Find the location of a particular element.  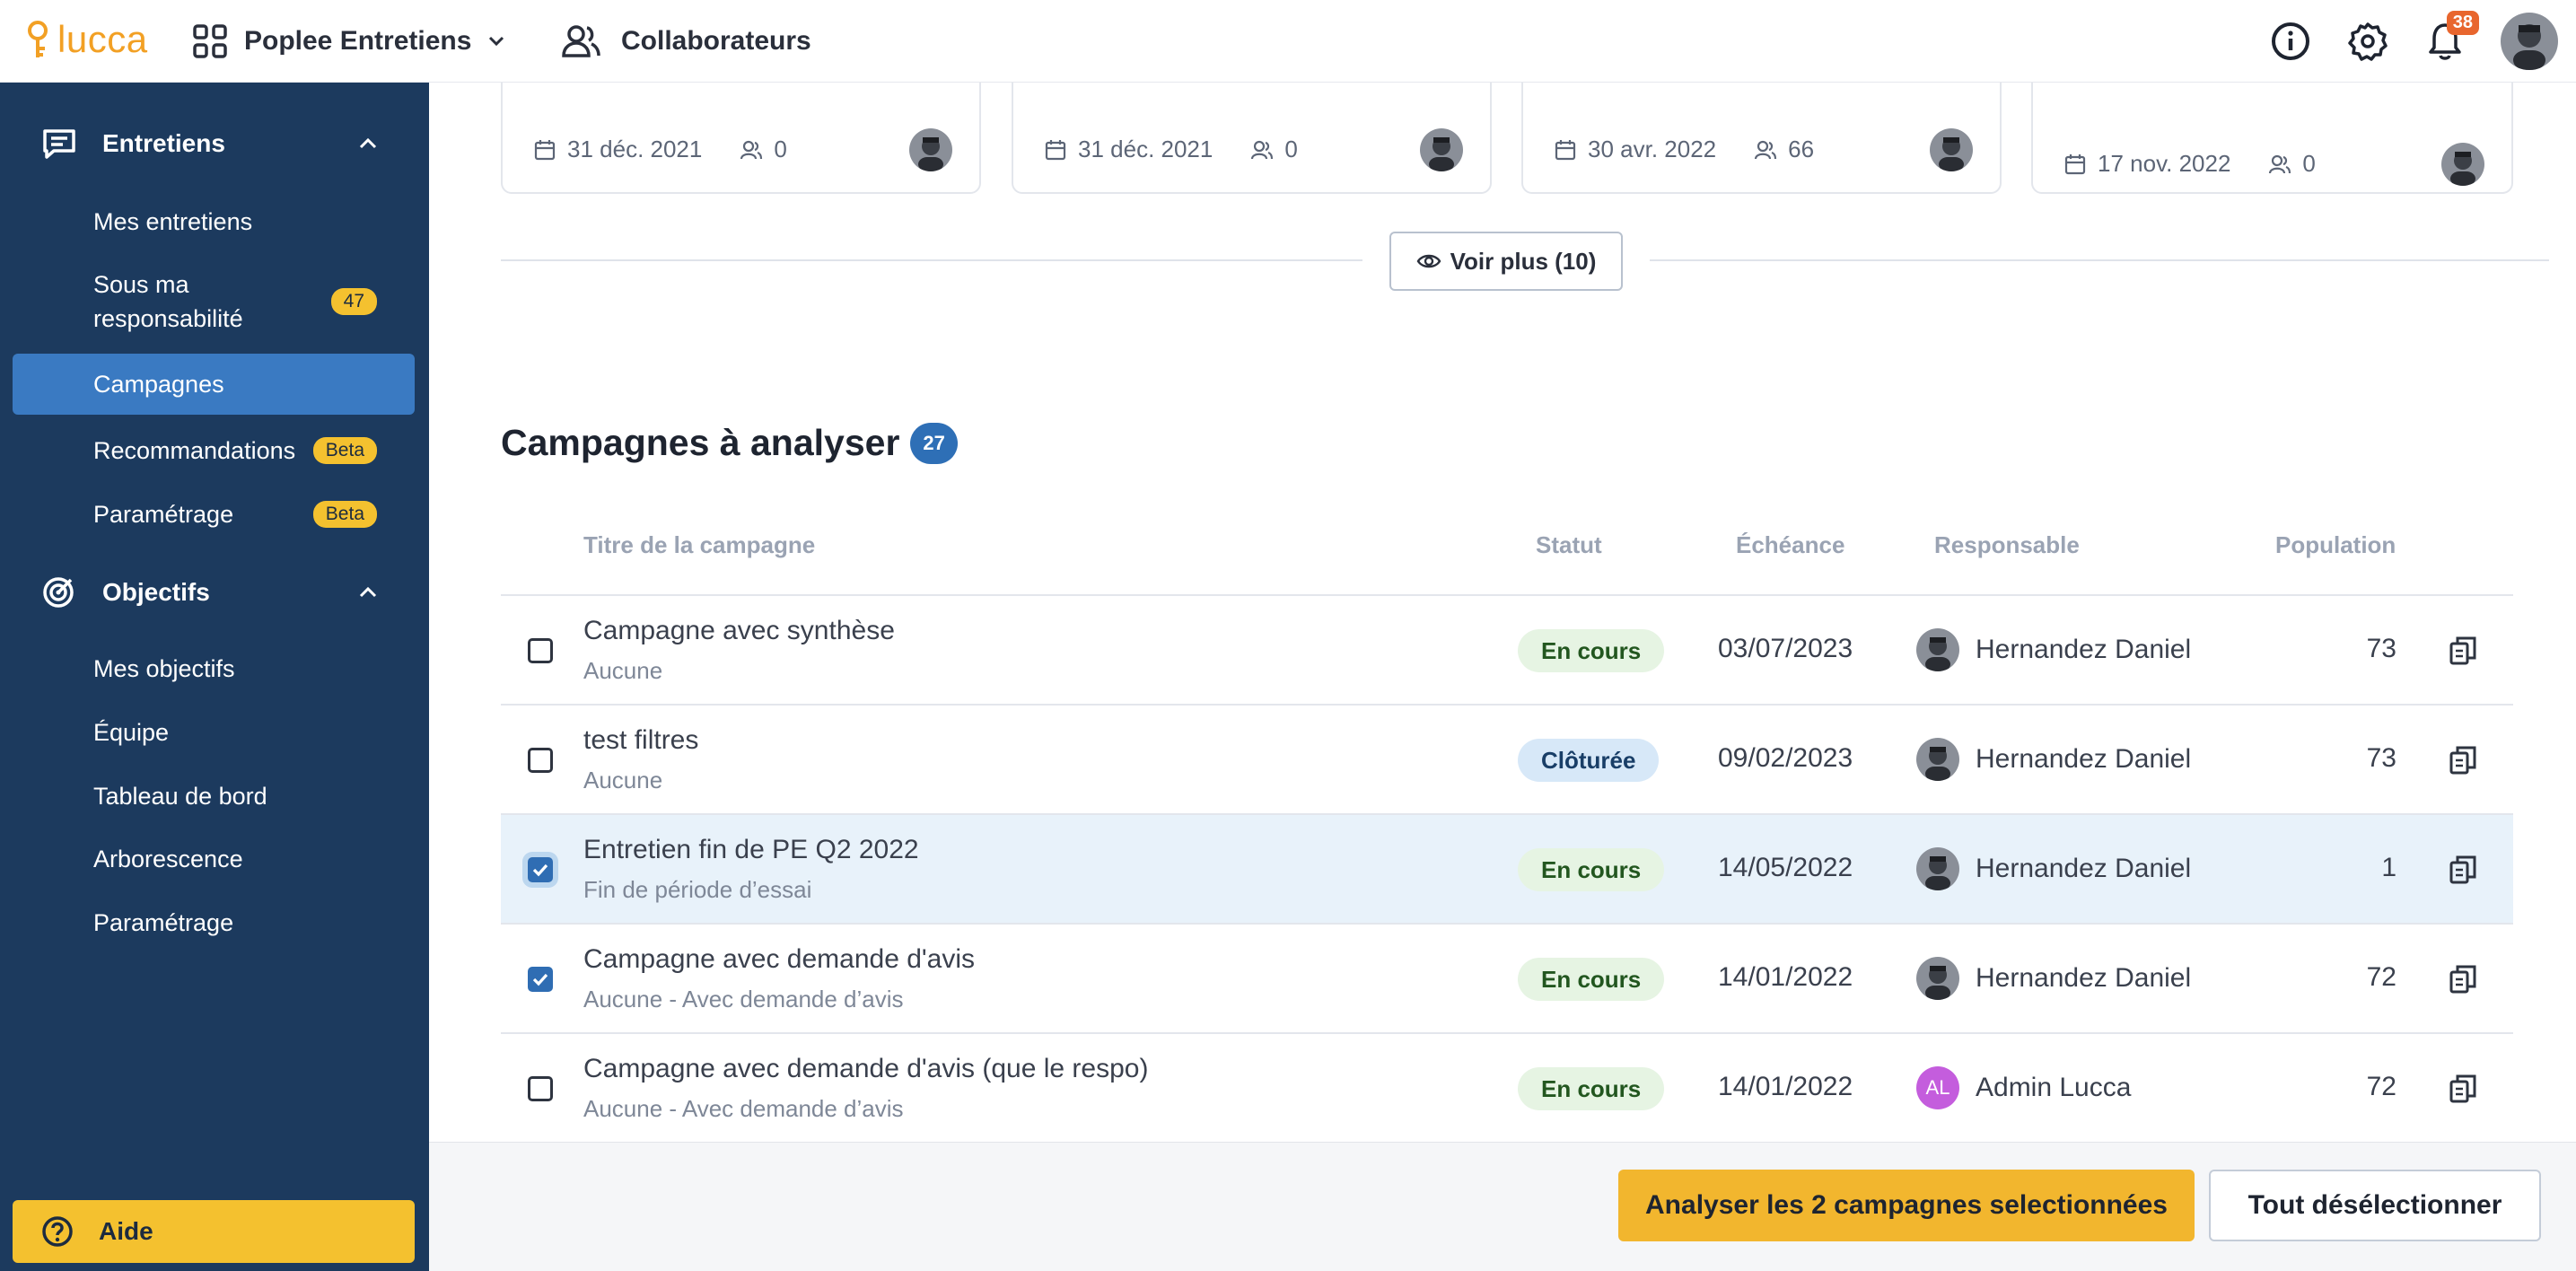

sidebar-item-label: Campagnes is located at coordinates (158, 384).